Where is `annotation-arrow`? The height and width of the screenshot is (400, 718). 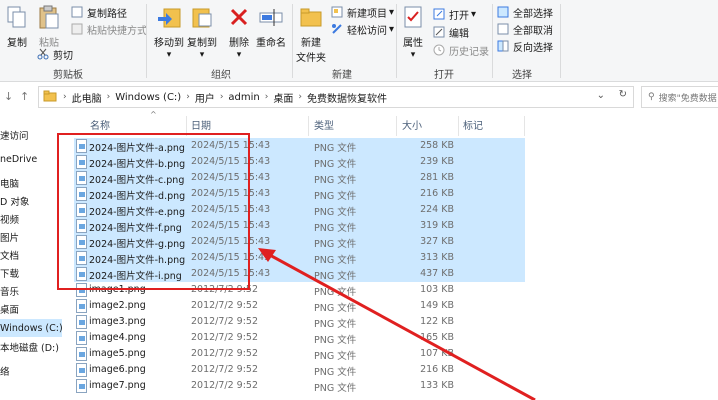 annotation-arrow is located at coordinates (397, 324).